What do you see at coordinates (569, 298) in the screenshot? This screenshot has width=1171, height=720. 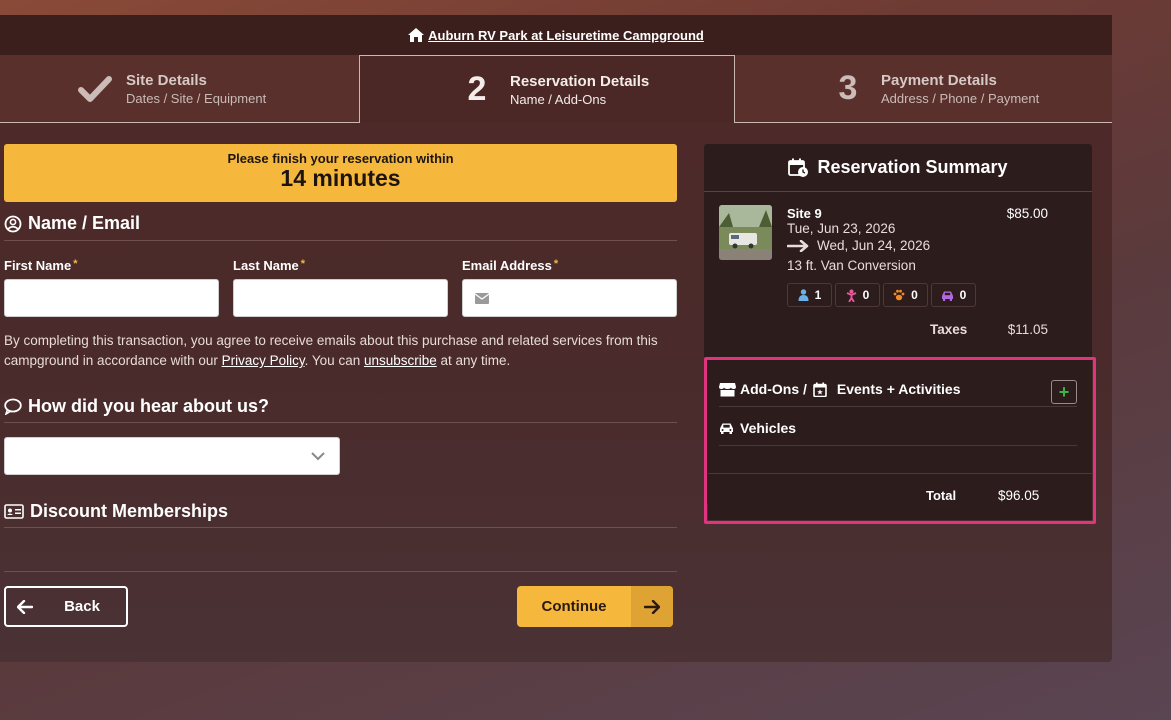 I see `email-field` at bounding box center [569, 298].